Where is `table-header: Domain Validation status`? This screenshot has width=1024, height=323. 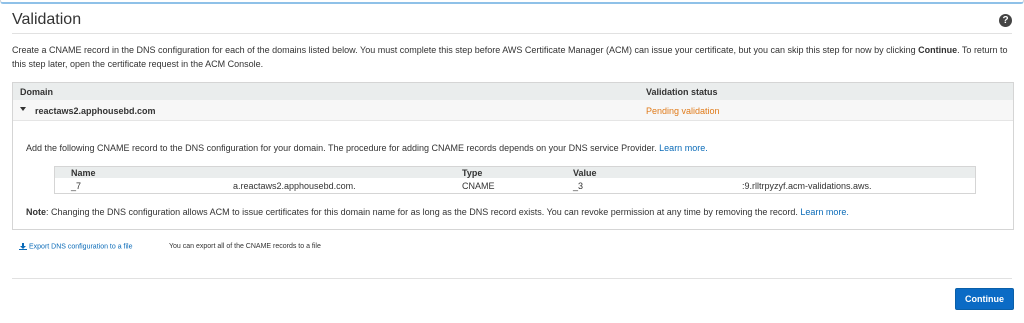
table-header: Domain Validation status is located at coordinates (513, 91).